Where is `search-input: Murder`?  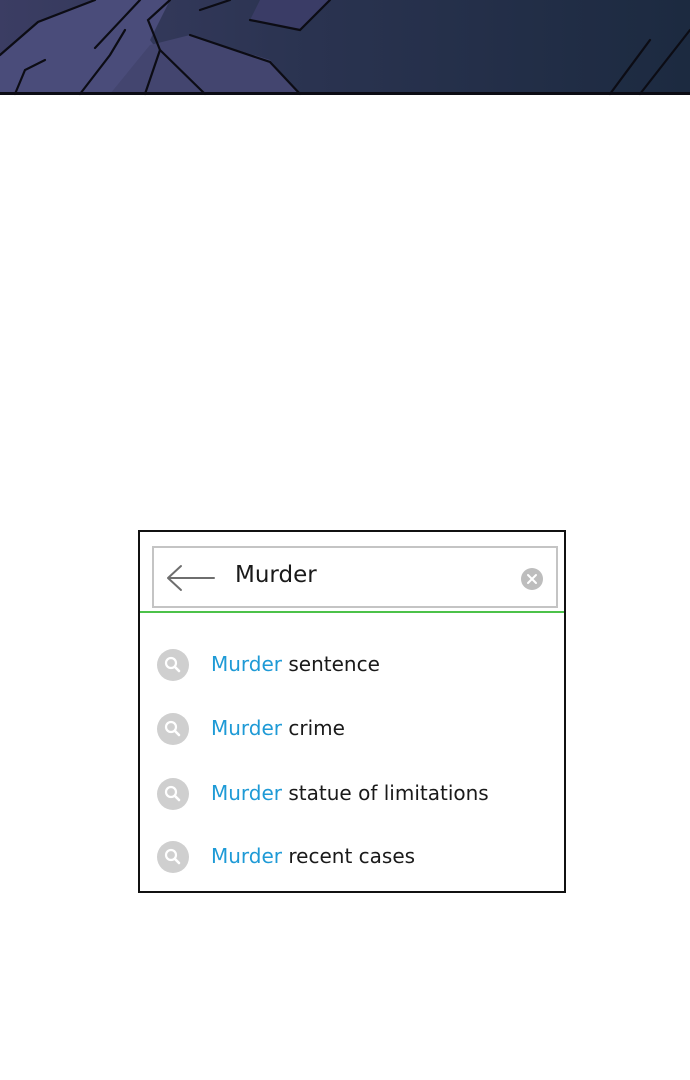 search-input: Murder is located at coordinates (276, 575).